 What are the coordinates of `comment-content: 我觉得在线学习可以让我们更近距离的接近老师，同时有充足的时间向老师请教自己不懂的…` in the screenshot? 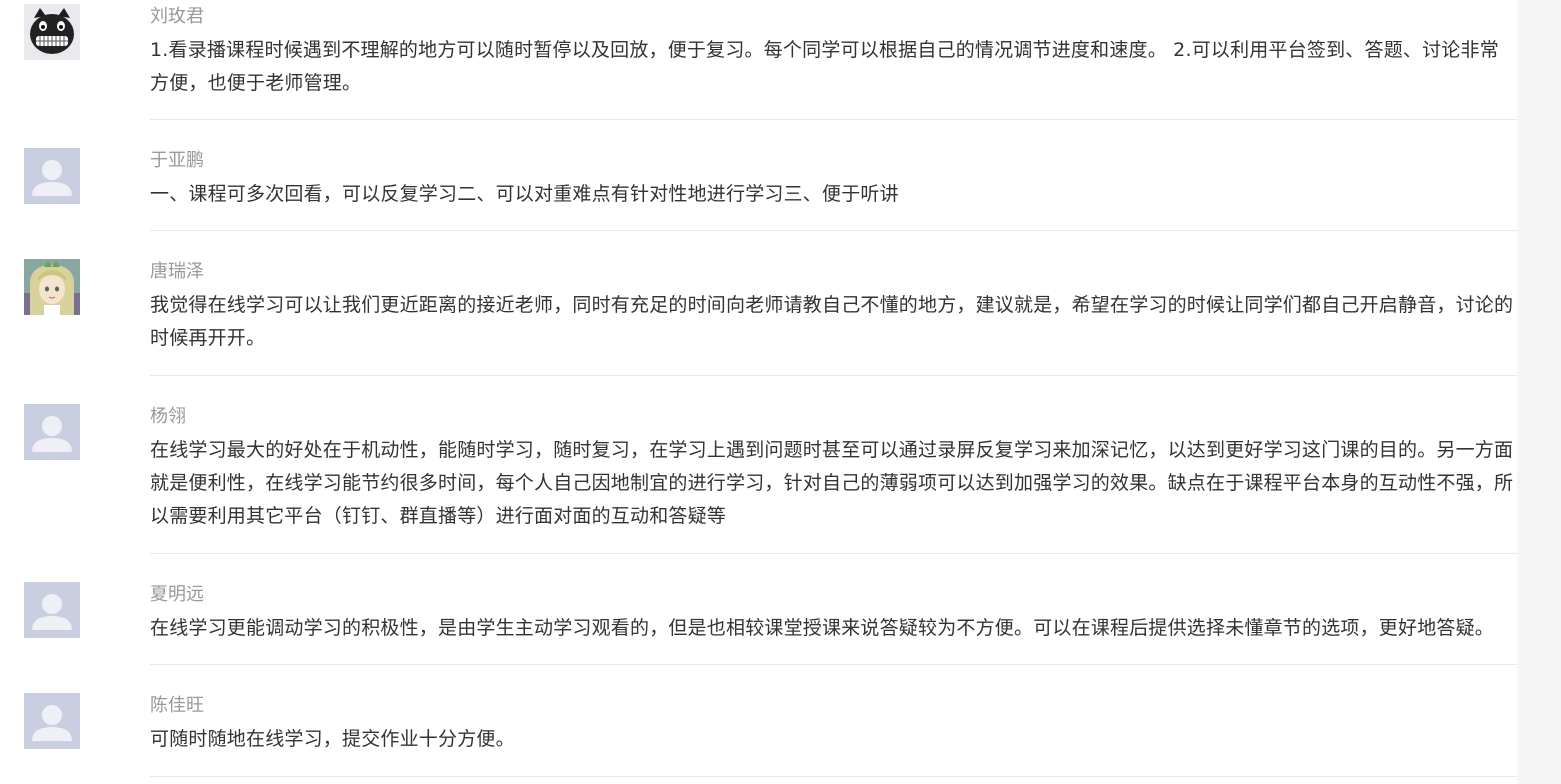 It's located at (832, 321).